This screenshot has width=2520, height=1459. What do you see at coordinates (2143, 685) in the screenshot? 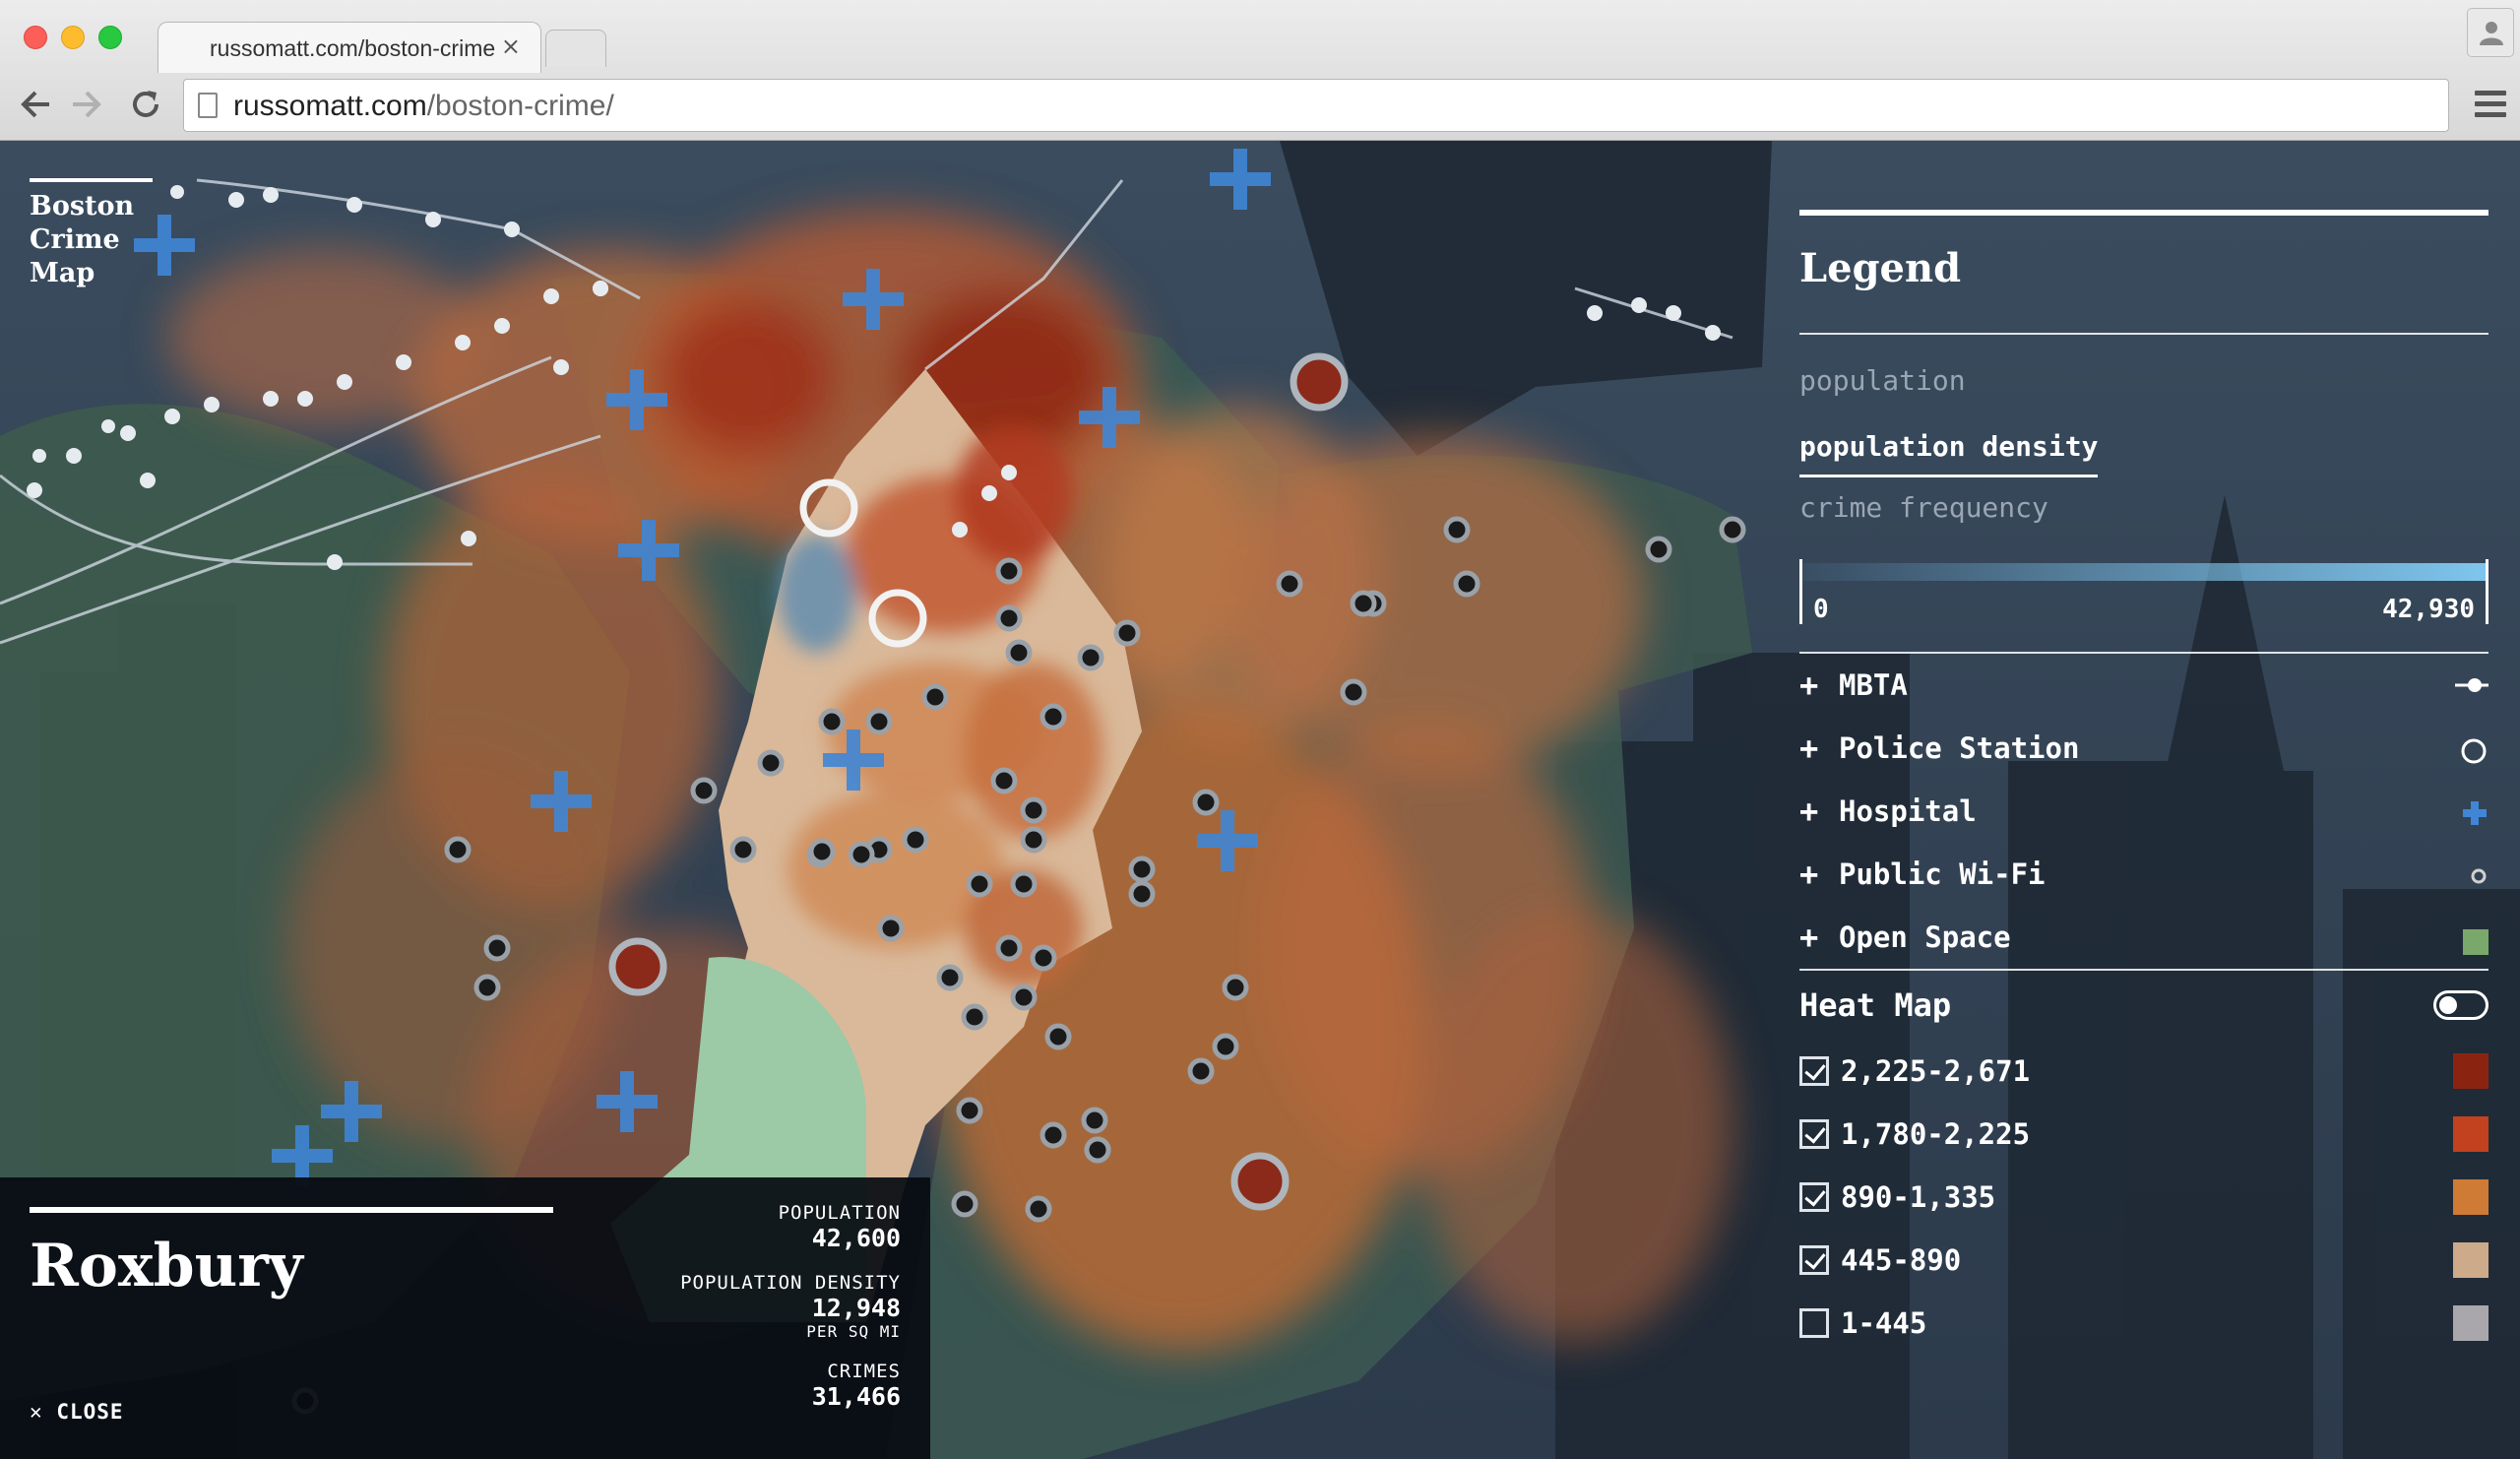
I see `layer-mbta: + MBTA` at bounding box center [2143, 685].